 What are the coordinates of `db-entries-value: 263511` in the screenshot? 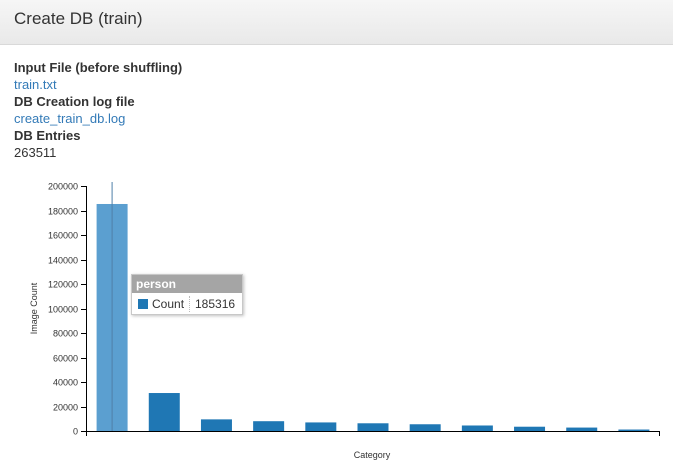 It's located at (35, 152).